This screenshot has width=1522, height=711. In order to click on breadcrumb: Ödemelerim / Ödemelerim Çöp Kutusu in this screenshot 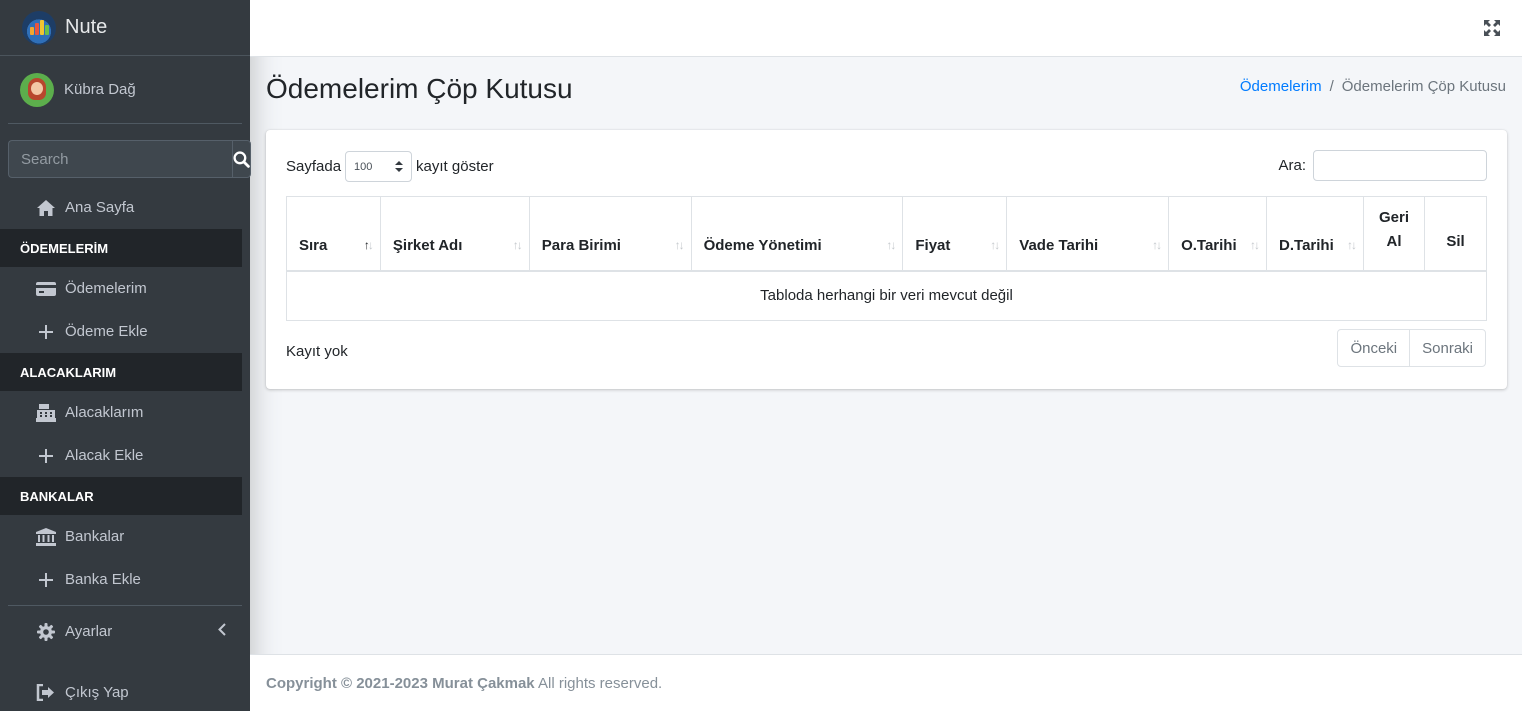, I will do `click(1373, 86)`.